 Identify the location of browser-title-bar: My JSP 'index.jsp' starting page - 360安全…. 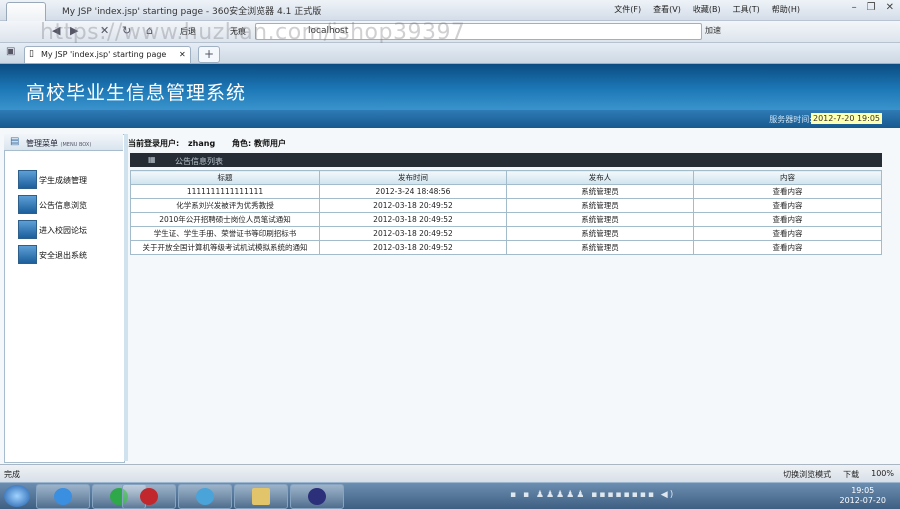
(450, 10).